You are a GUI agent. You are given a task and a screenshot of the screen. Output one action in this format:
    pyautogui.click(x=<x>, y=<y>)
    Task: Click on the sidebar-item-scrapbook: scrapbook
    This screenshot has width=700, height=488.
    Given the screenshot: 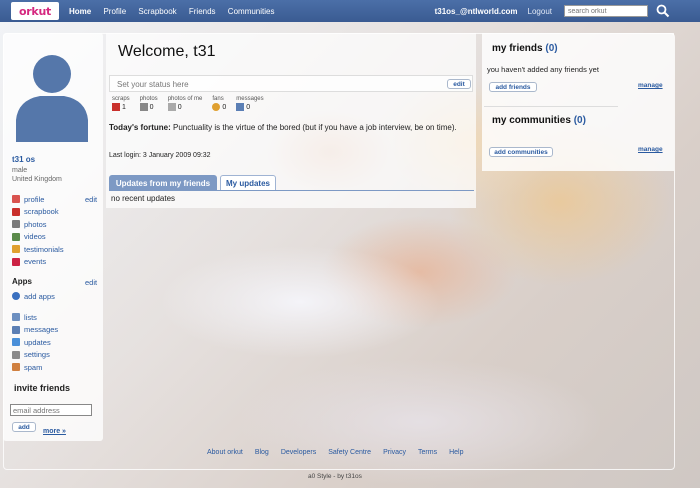 What is the action you would take?
    pyautogui.click(x=38, y=212)
    